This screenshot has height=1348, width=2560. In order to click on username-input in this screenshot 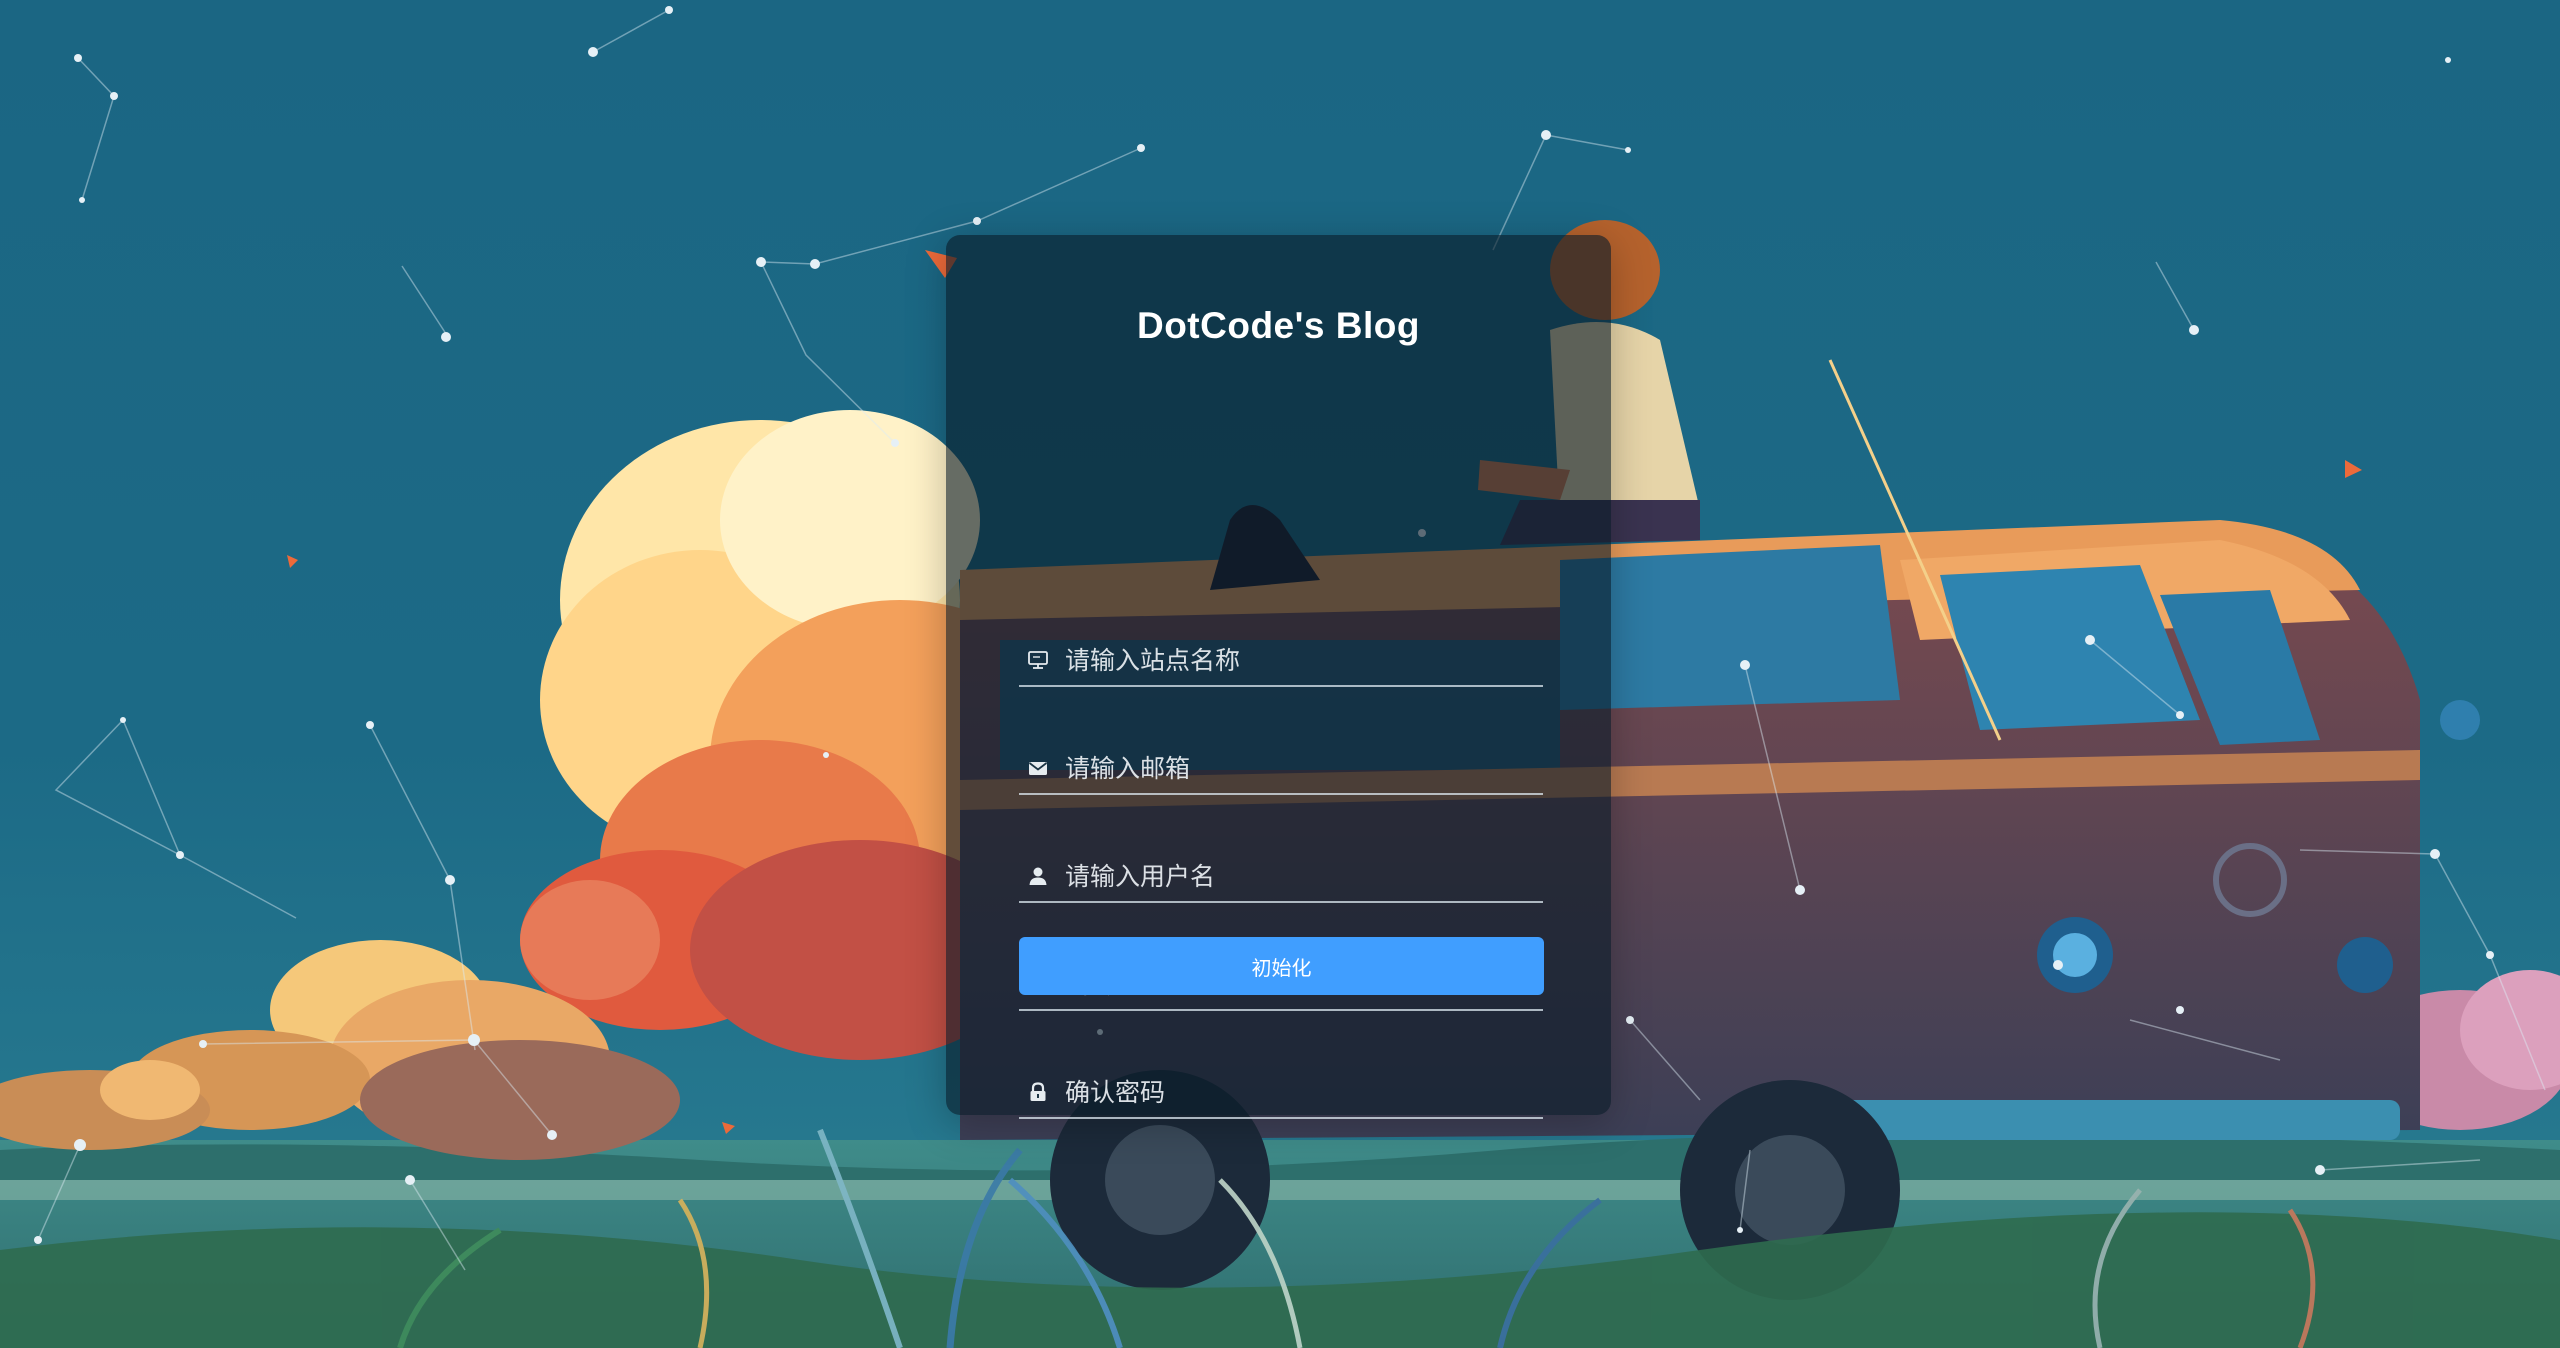, I will do `click(1304, 876)`.